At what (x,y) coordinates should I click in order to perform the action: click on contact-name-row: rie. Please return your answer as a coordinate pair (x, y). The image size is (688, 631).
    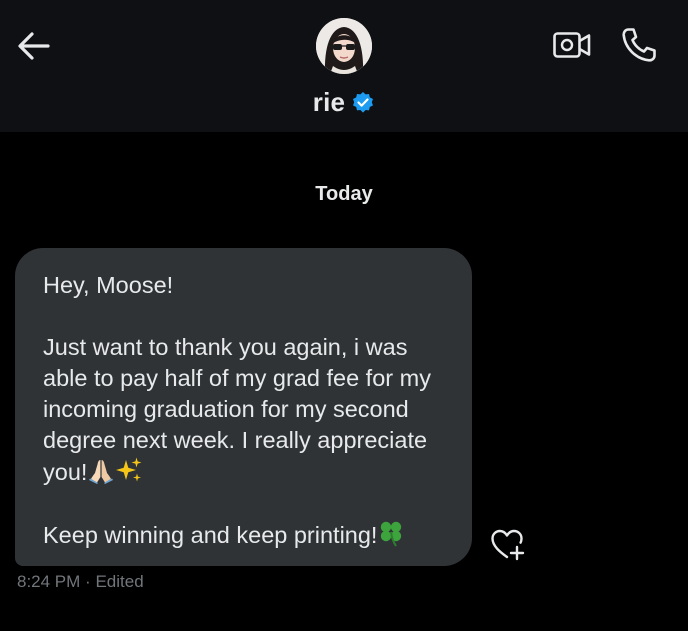
    Looking at the image, I should click on (344, 102).